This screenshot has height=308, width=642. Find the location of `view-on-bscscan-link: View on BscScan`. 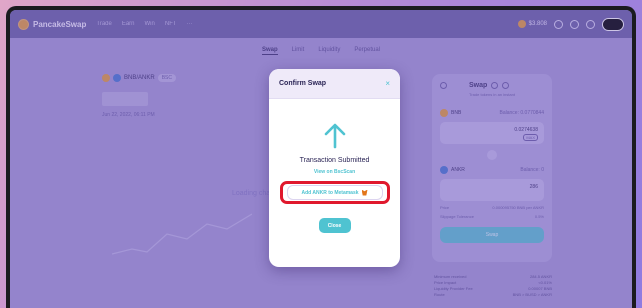

view-on-bscscan-link: View on BscScan is located at coordinates (334, 172).